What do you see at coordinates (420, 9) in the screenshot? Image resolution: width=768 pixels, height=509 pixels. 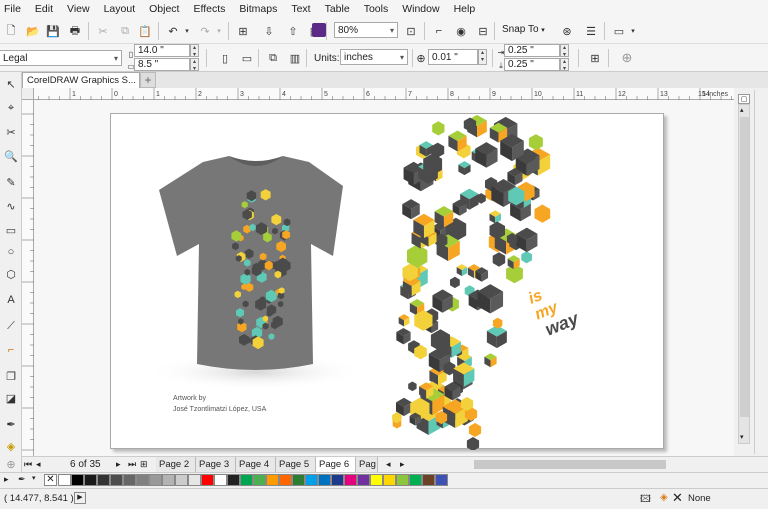 I see `menu-window: Window` at bounding box center [420, 9].